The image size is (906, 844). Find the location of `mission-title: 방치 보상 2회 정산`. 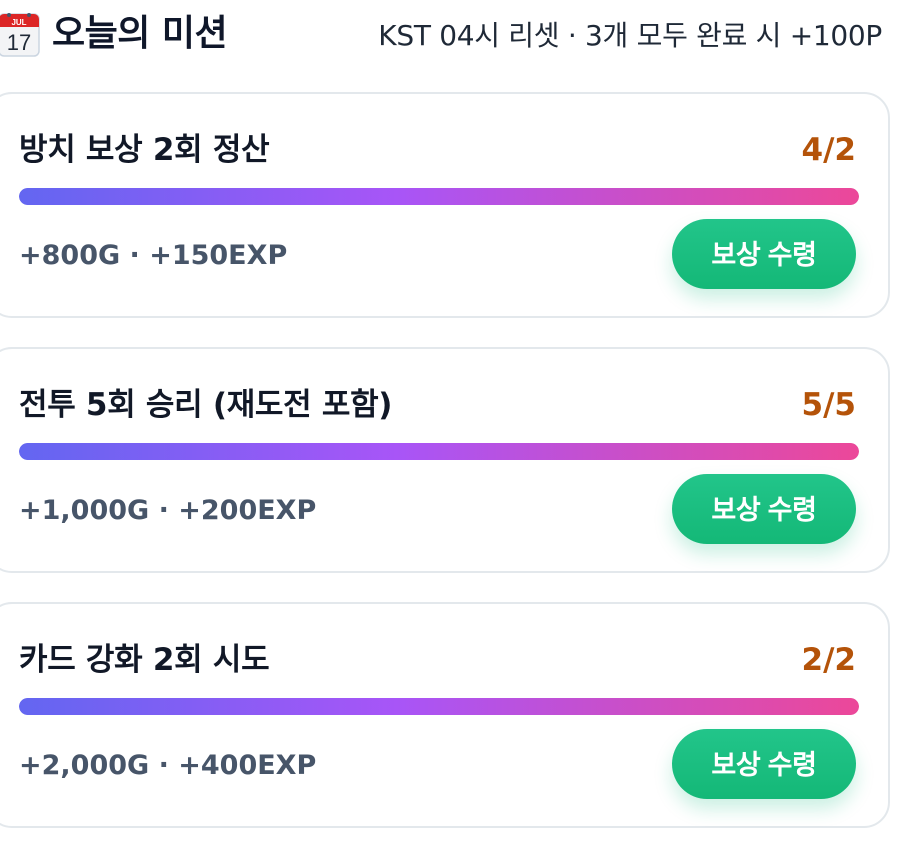

mission-title: 방치 보상 2회 정산 is located at coordinates (144, 150).